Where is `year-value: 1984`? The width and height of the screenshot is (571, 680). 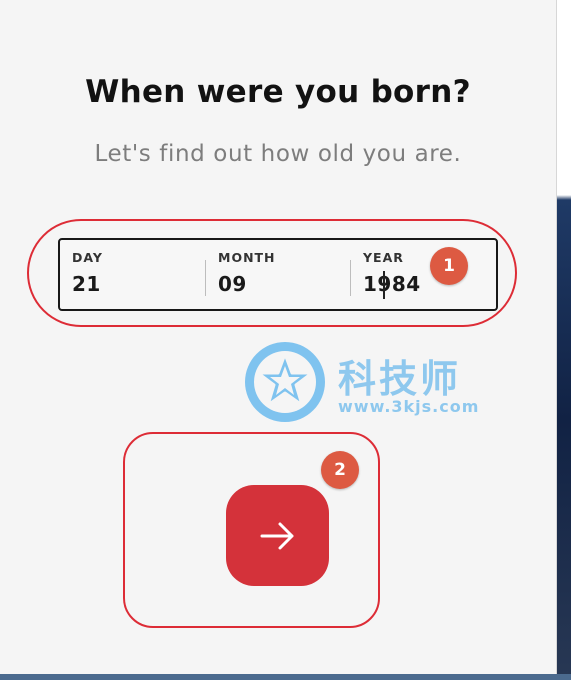 year-value: 1984 is located at coordinates (392, 284).